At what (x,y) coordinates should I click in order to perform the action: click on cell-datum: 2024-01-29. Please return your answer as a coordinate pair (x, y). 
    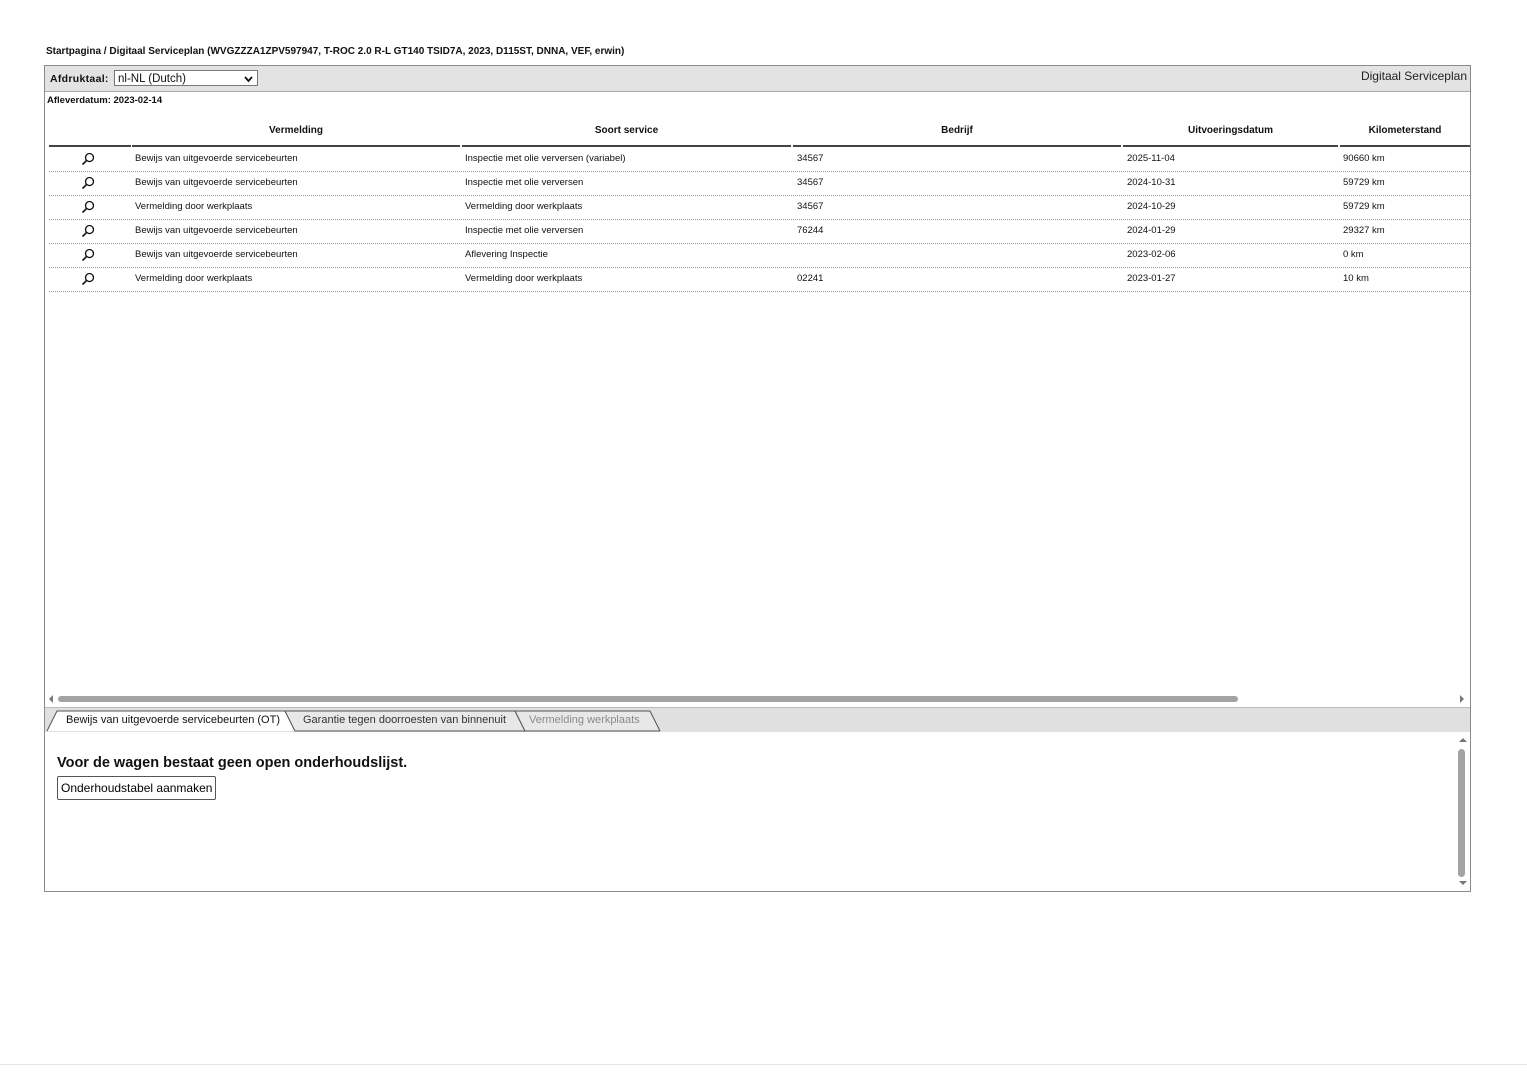
    Looking at the image, I should click on (1151, 230).